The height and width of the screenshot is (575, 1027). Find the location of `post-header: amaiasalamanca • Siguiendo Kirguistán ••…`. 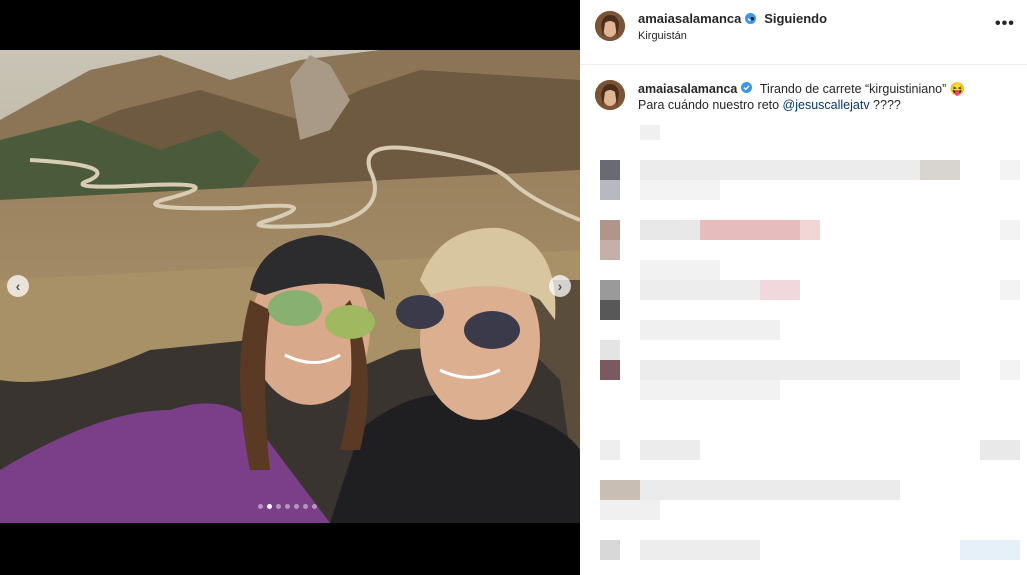

post-header: amaiasalamanca • Siguiendo Kirguistán ••… is located at coordinates (803, 32).